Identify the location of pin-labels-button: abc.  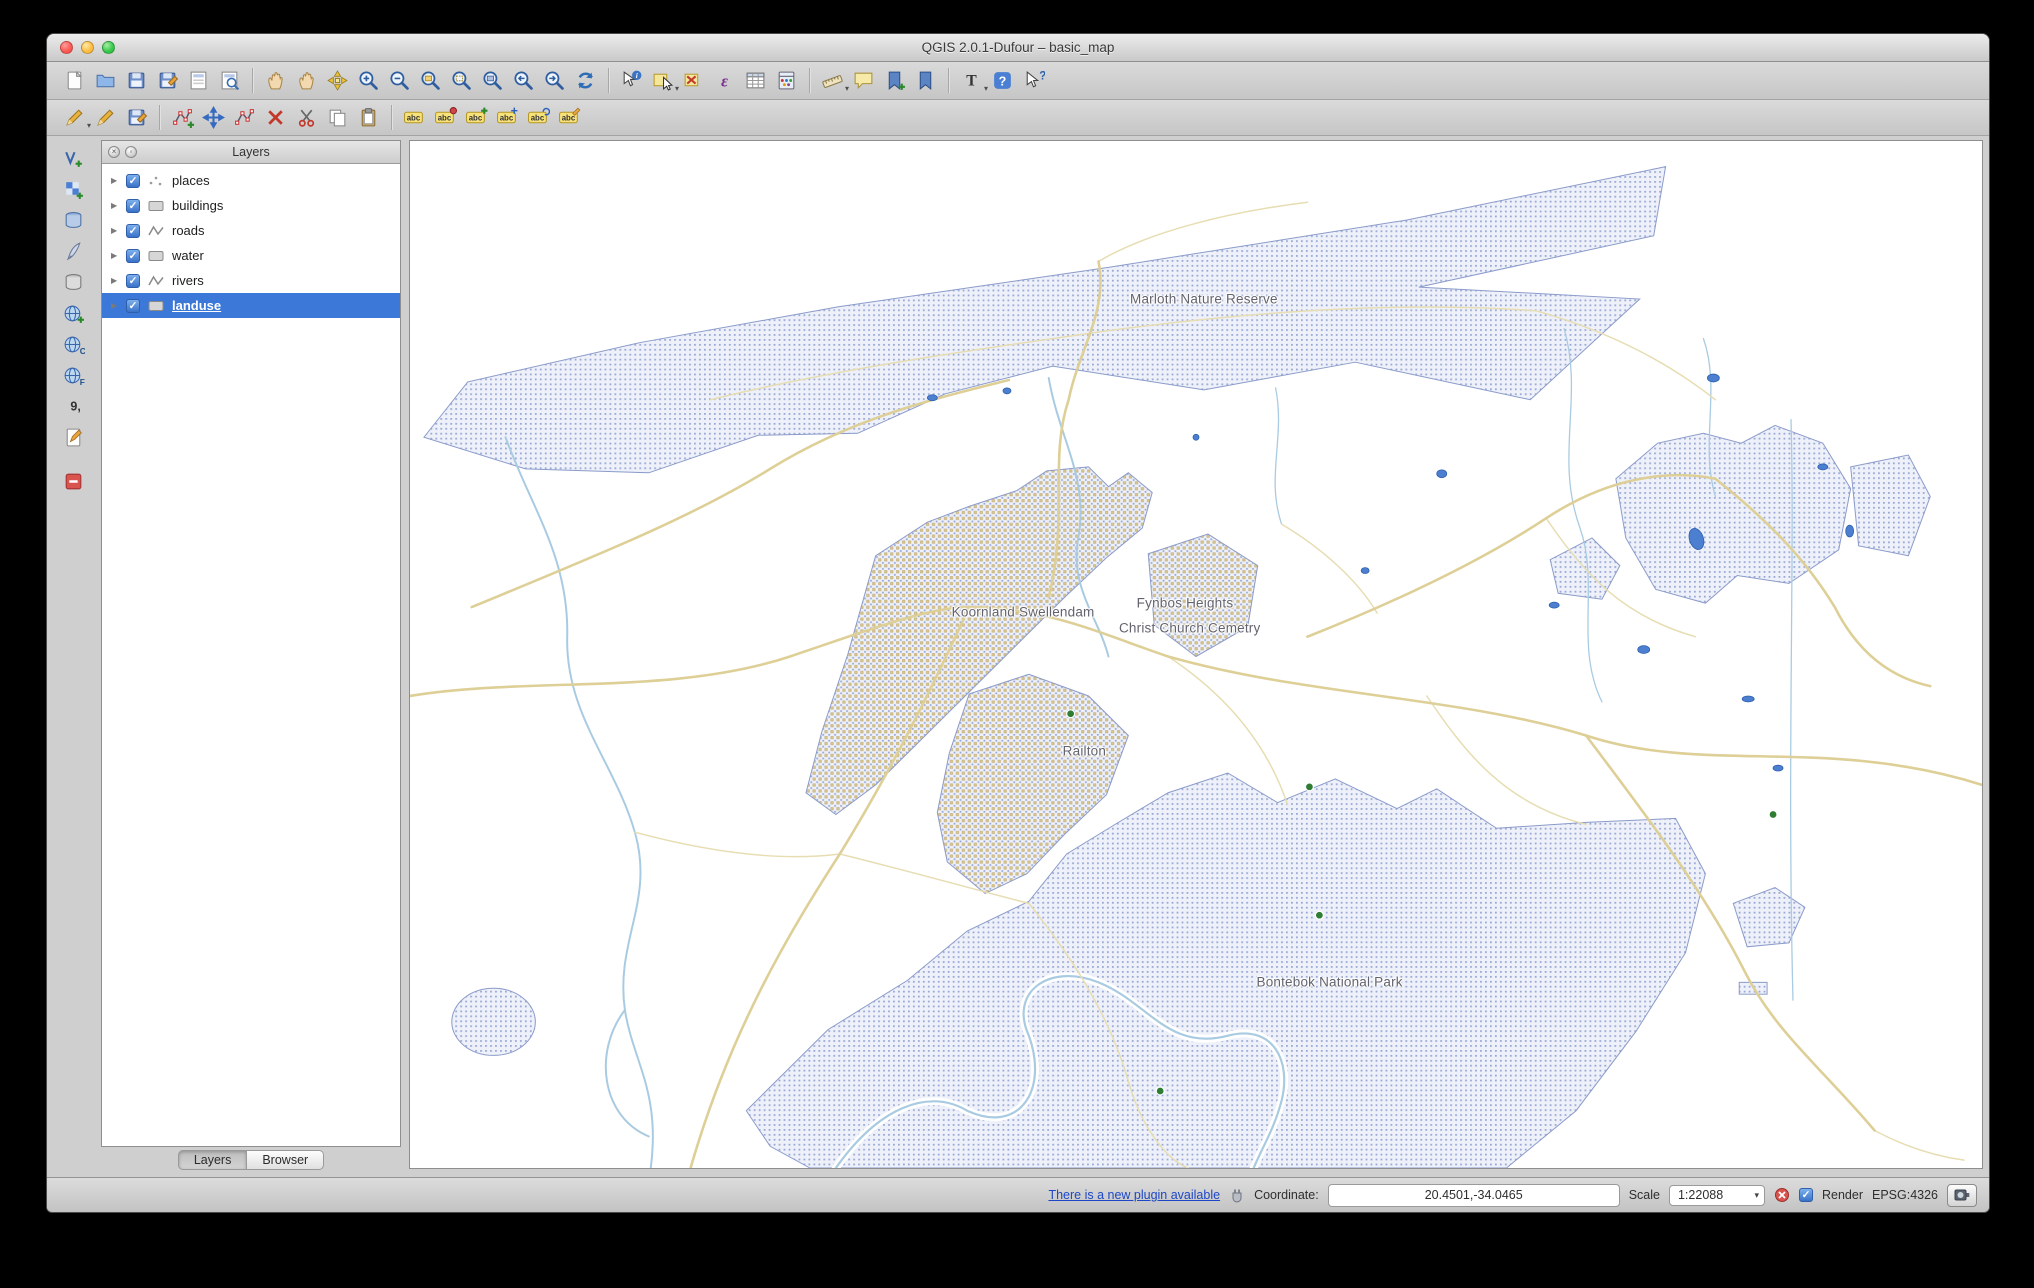
(445, 118).